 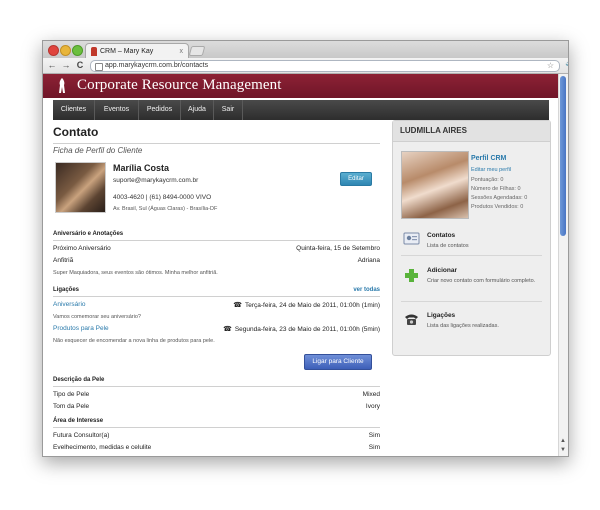 I want to click on browser-tab: CRM – Mary Kay x, so click(x=137, y=51).